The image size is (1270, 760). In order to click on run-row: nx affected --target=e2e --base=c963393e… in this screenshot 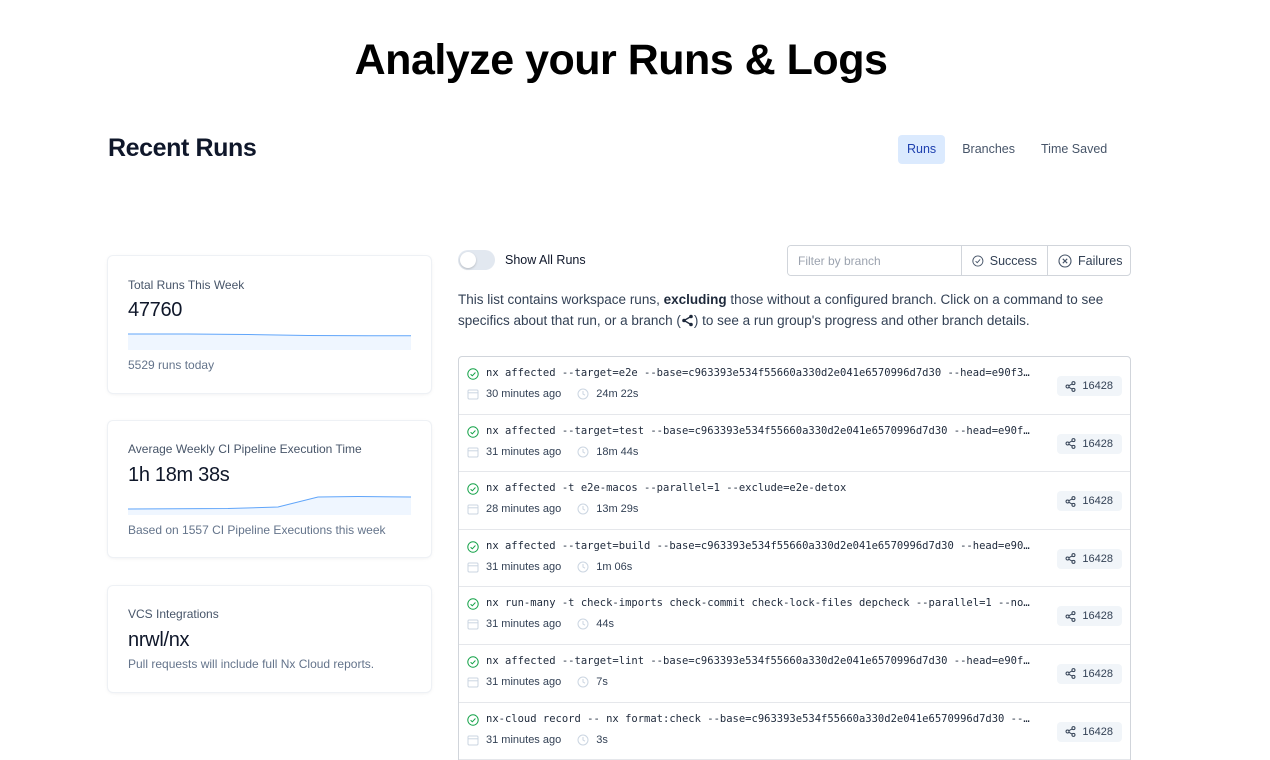, I will do `click(794, 386)`.